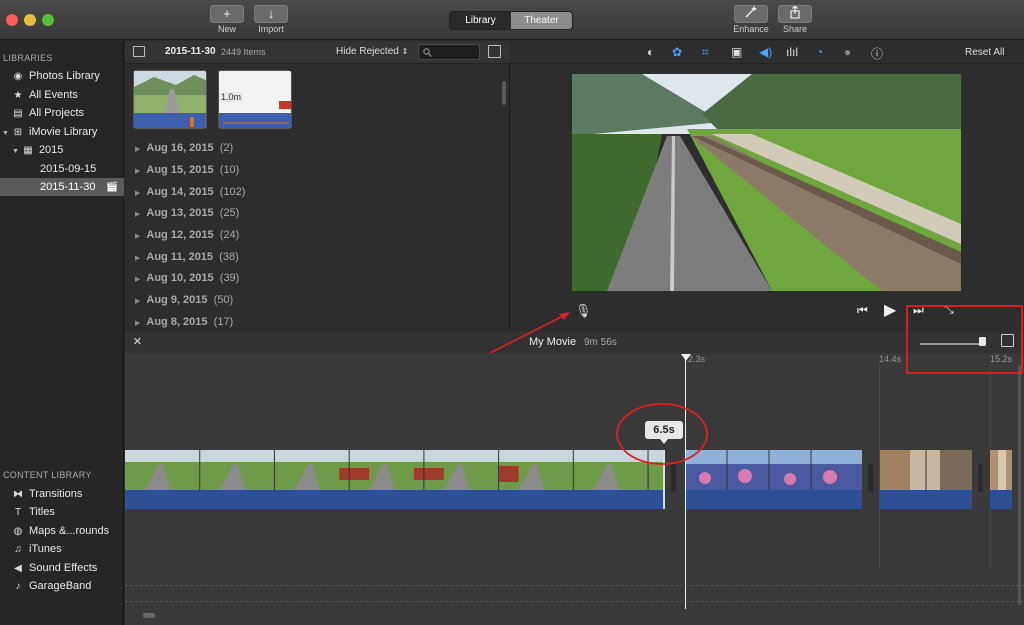  What do you see at coordinates (47, 475) in the screenshot?
I see `content-library-header: CONTENT LIBRARY` at bounding box center [47, 475].